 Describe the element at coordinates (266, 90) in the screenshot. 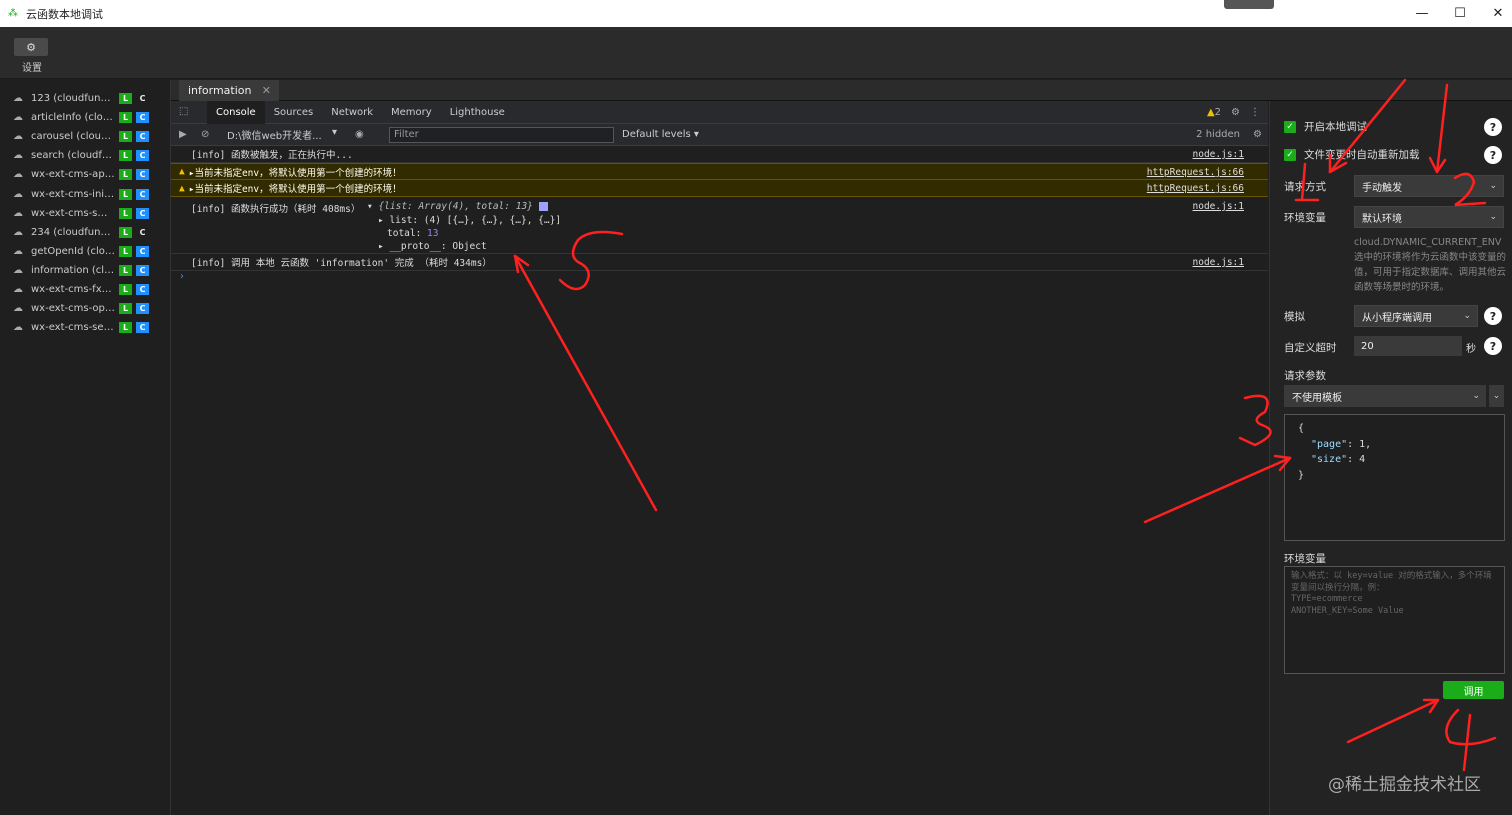

I see `close-tab-icon: ✕` at that location.